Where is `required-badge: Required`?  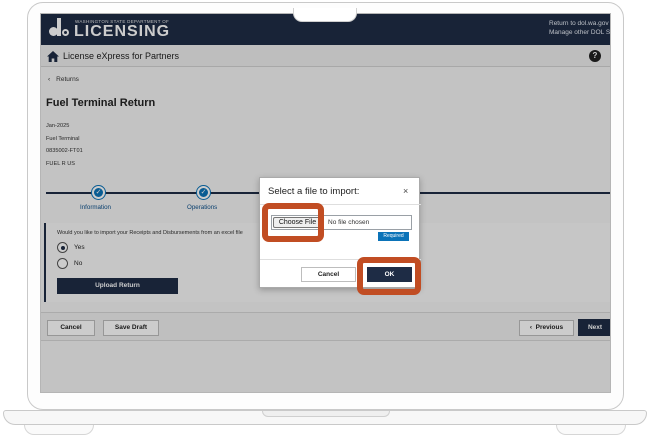
required-badge: Required is located at coordinates (393, 236).